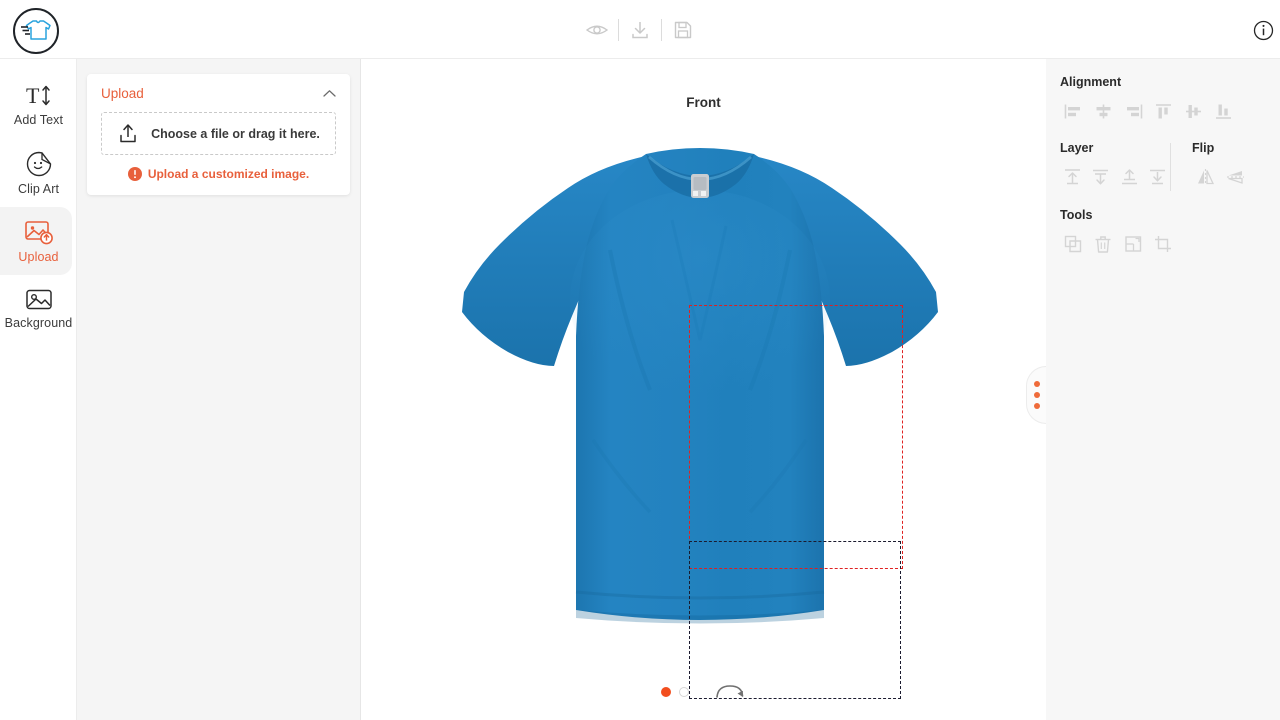 This screenshot has height=720, width=1280. Describe the element at coordinates (122, 93) in the screenshot. I see `upload-panel-title: Upload` at that location.